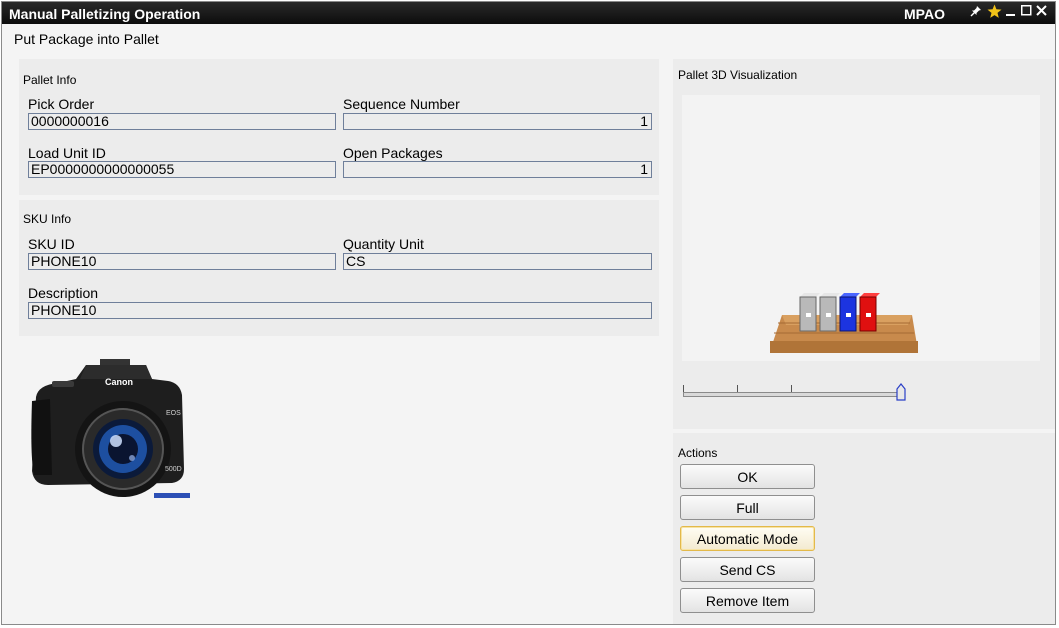 This screenshot has height=628, width=1059. What do you see at coordinates (497, 169) in the screenshot?
I see `open-packages-field: 1` at bounding box center [497, 169].